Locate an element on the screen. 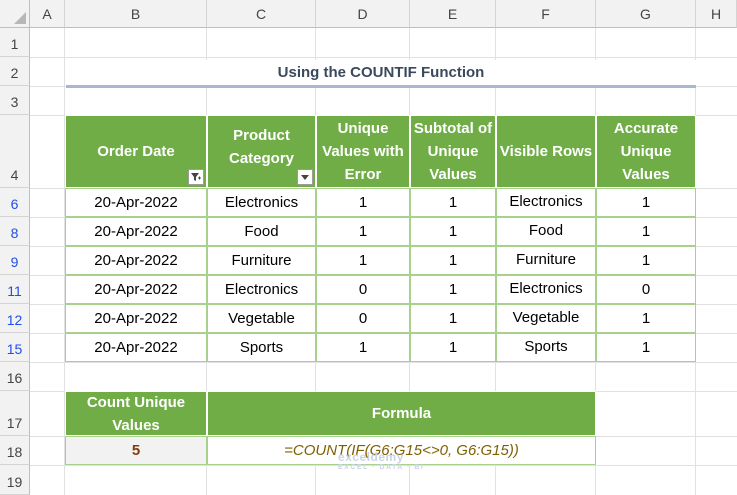 The height and width of the screenshot is (495, 737). row-header-16: 16 is located at coordinates (15, 376).